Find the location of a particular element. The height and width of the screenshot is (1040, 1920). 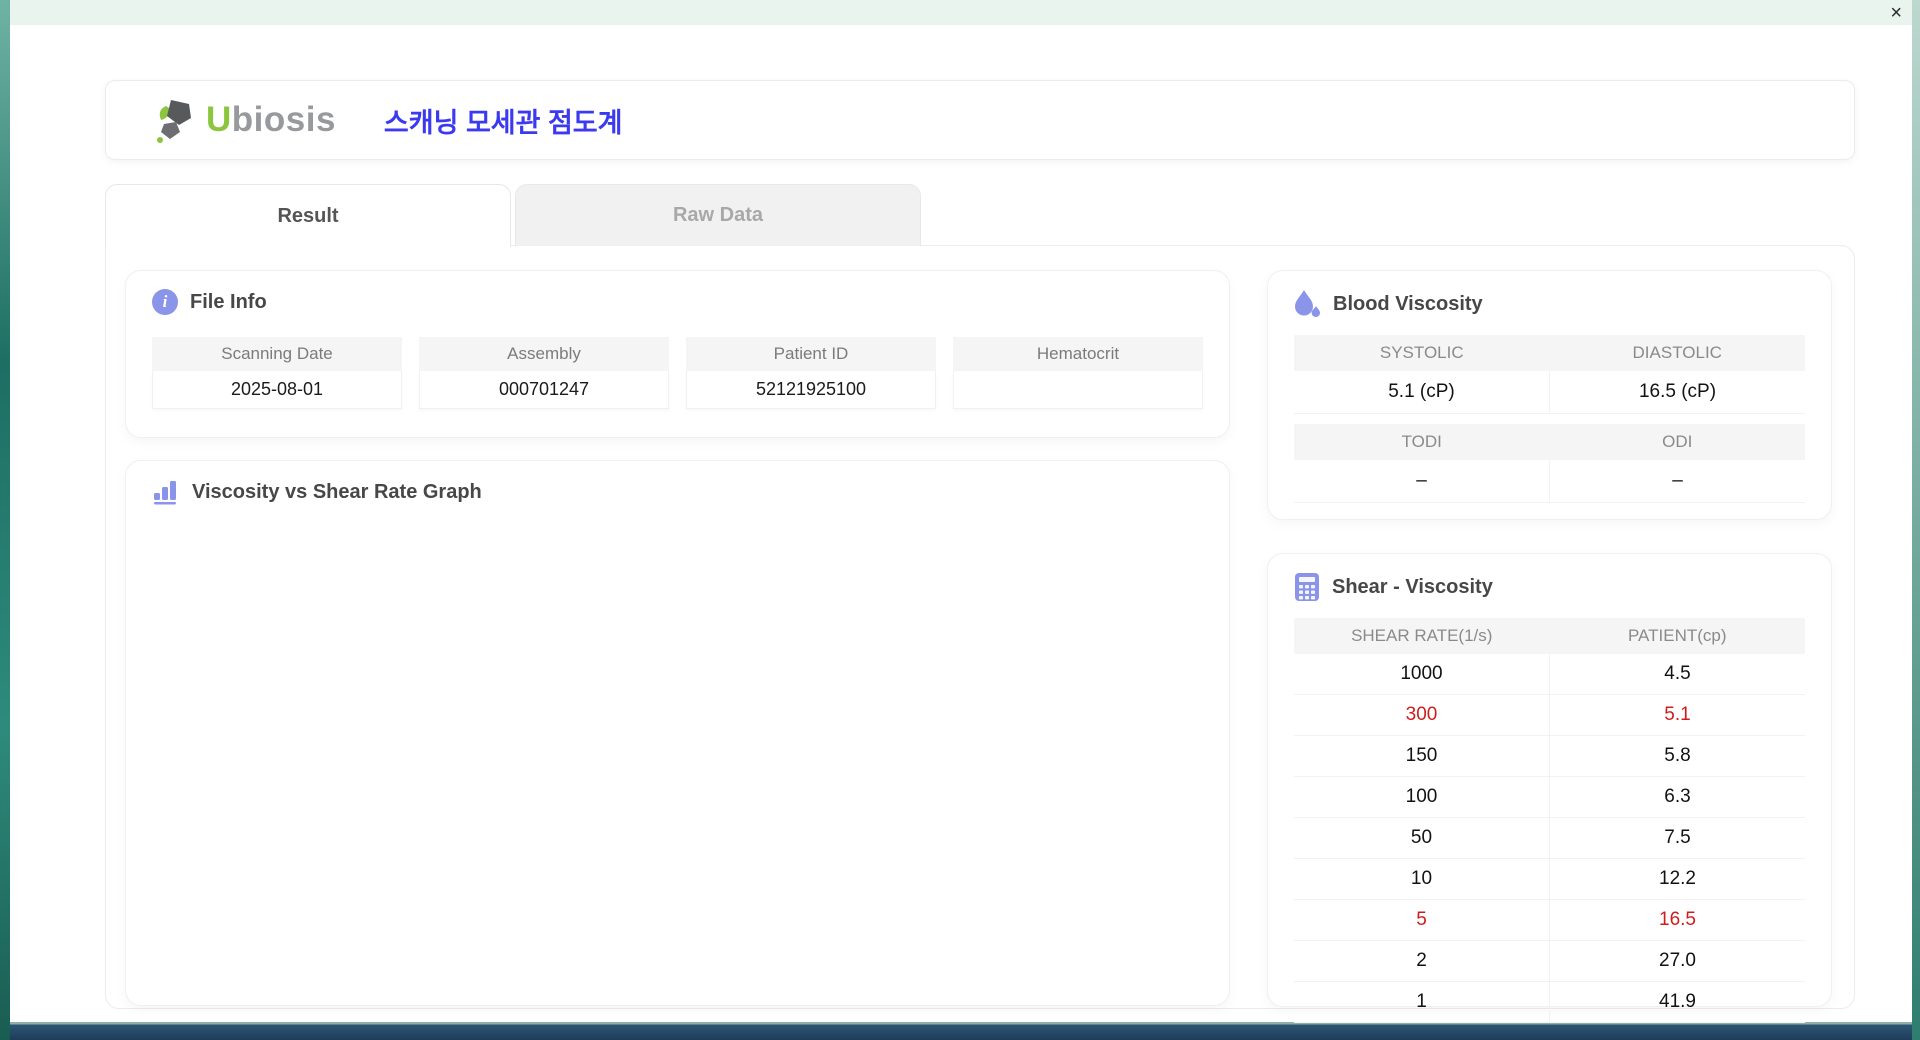

bar-chart-icon is located at coordinates (165, 493).